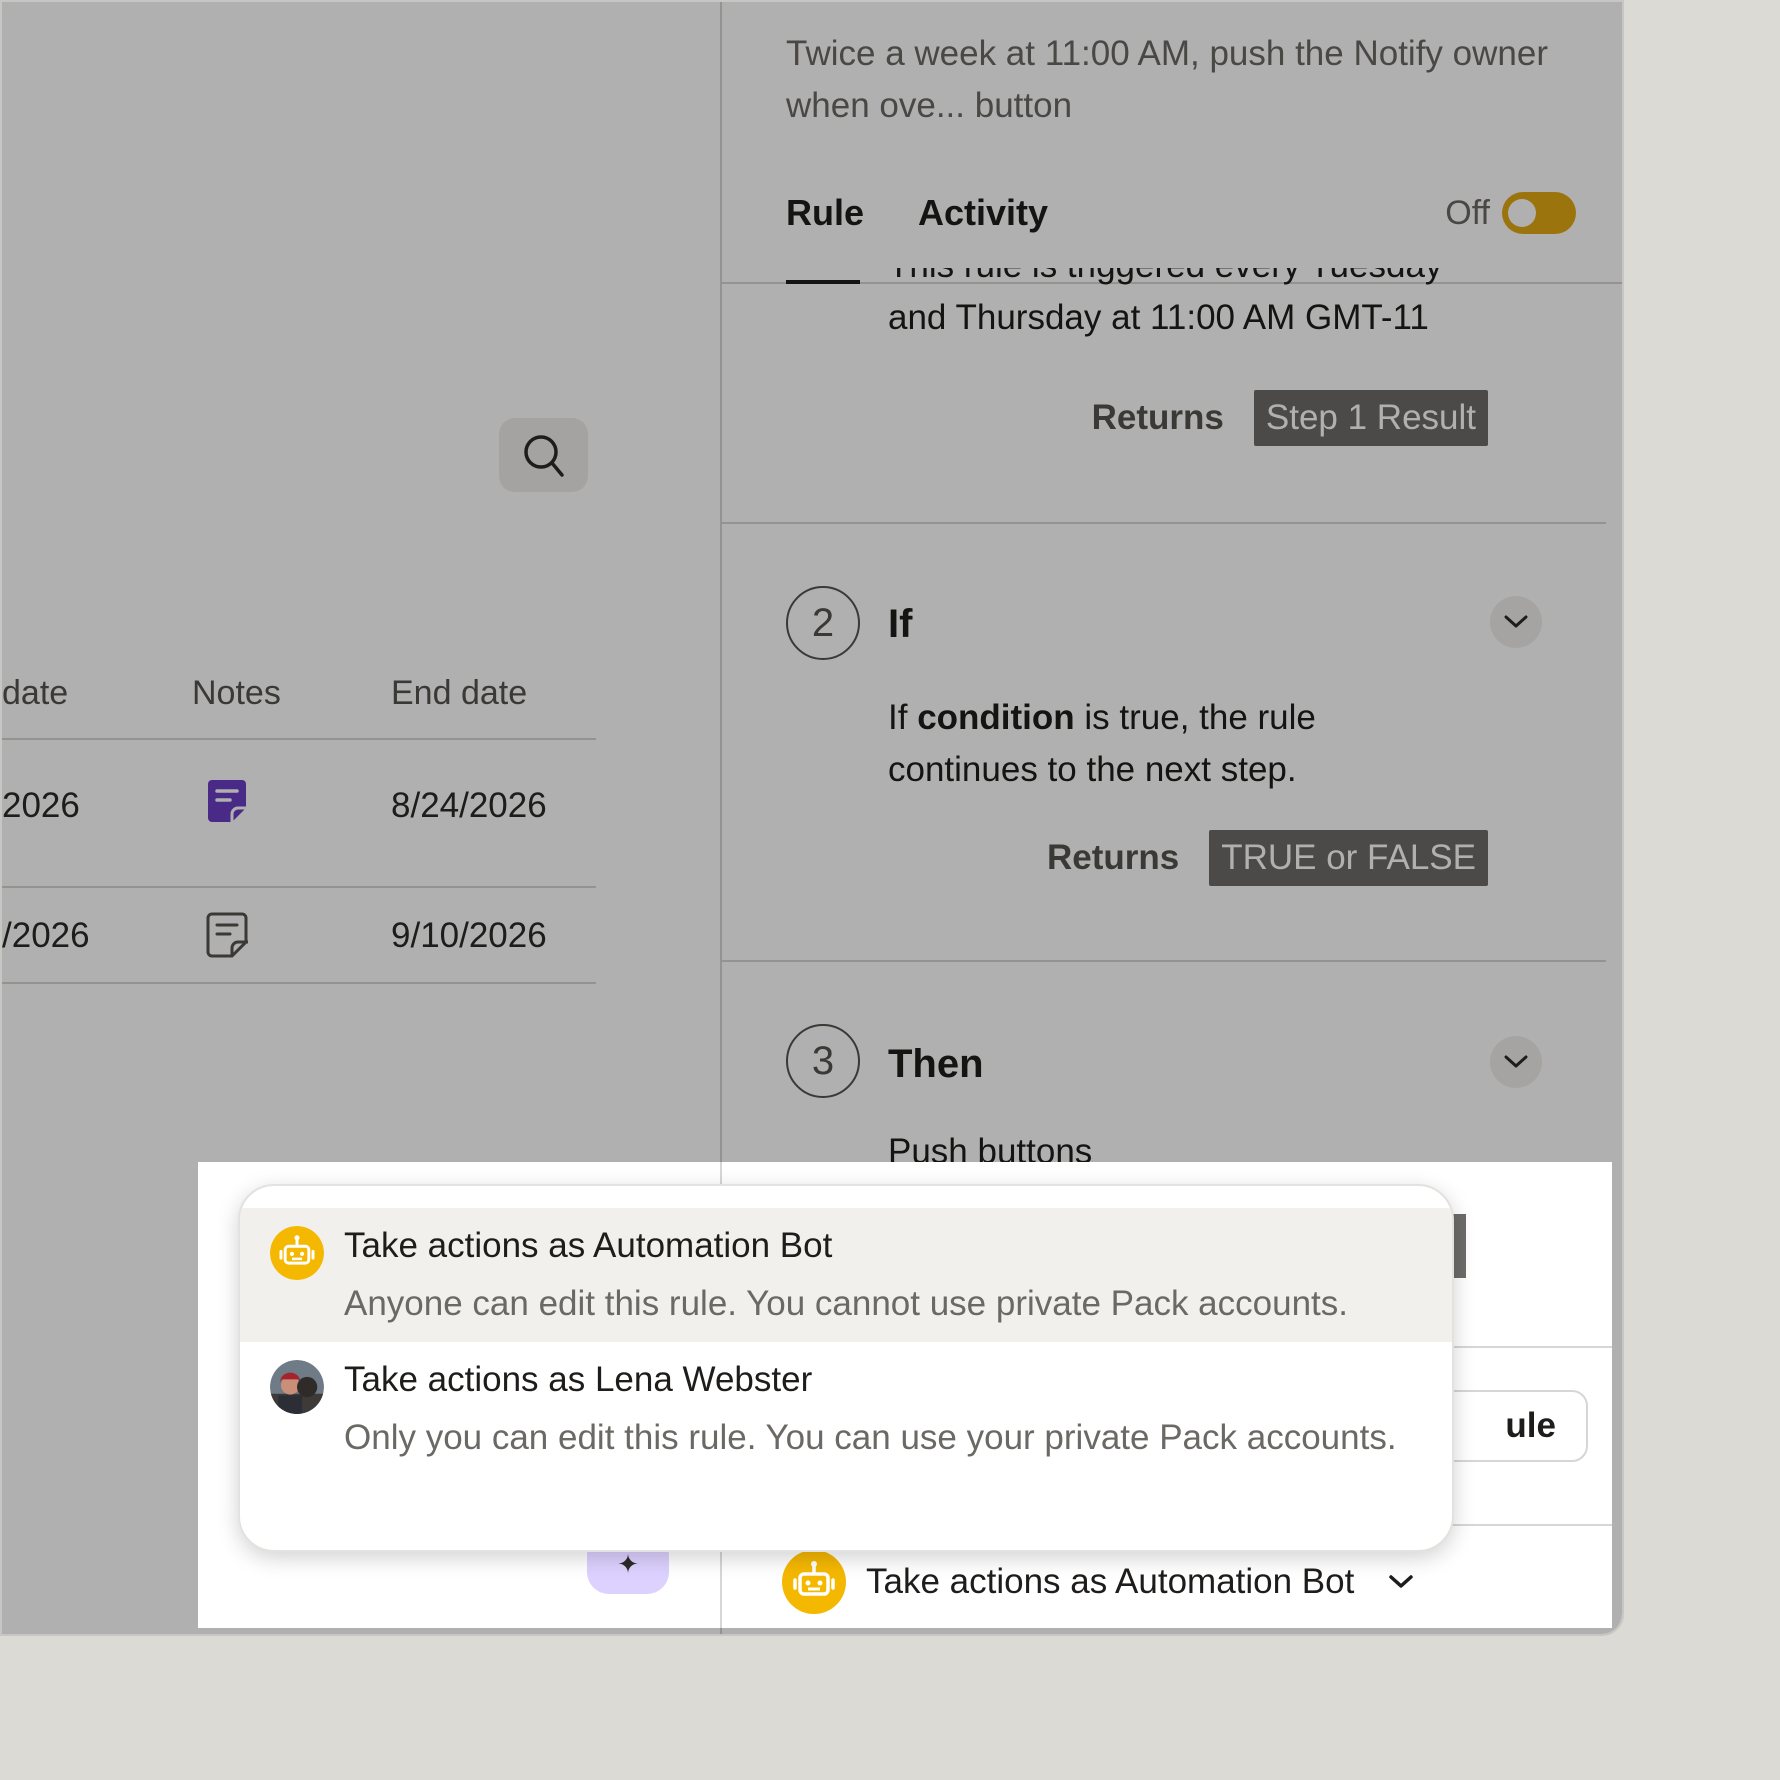  I want to click on option-title: Take actions as Lena Webster, so click(578, 1379).